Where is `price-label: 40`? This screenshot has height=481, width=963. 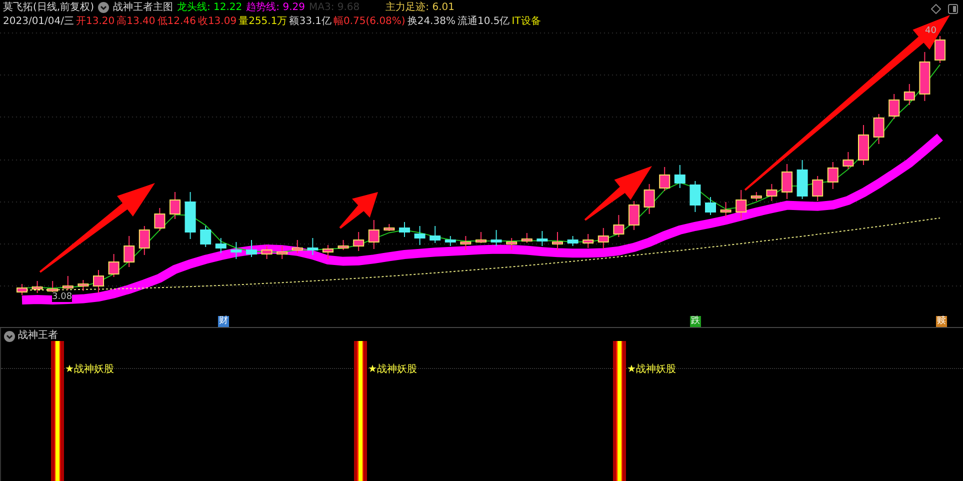 price-label: 40 is located at coordinates (930, 31).